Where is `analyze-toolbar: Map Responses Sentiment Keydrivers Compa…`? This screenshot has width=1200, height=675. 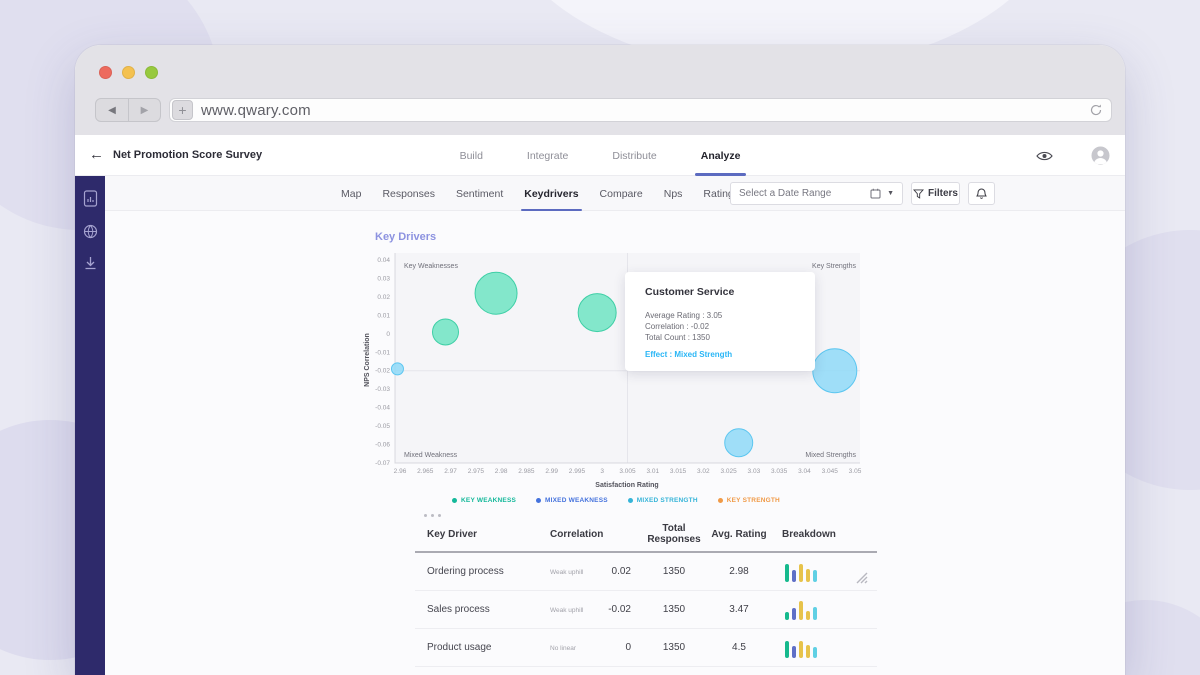 analyze-toolbar: Map Responses Sentiment Keydrivers Compa… is located at coordinates (615, 193).